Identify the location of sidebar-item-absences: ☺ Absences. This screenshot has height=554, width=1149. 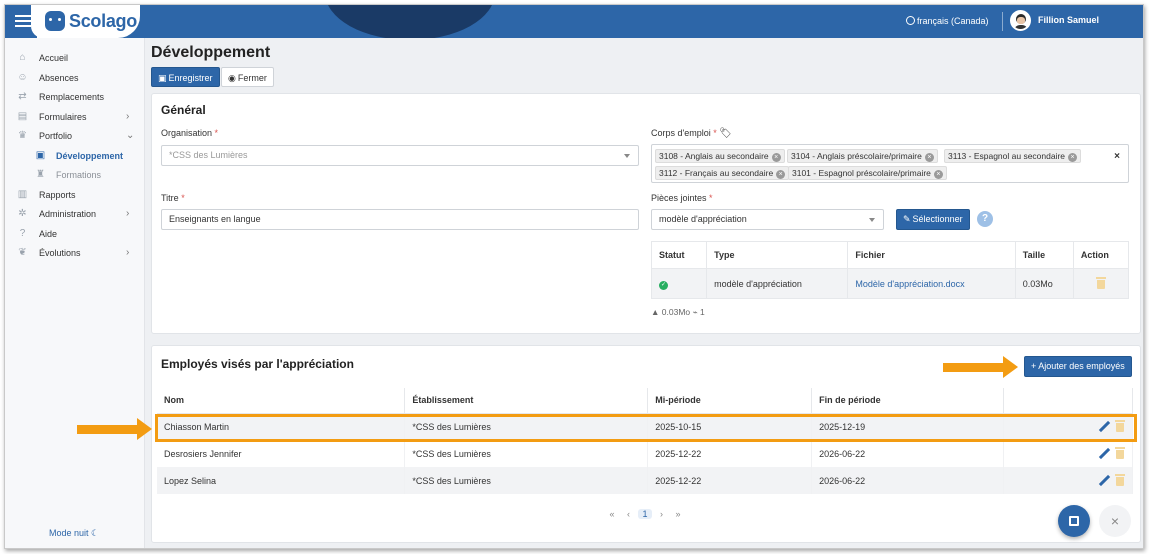
(75, 78).